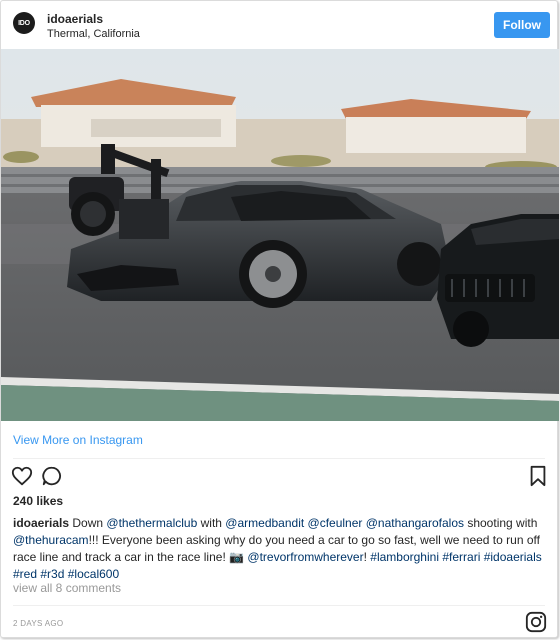 The width and height of the screenshot is (560, 640). What do you see at coordinates (52, 574) in the screenshot?
I see `hashtag-link: #r3d` at bounding box center [52, 574].